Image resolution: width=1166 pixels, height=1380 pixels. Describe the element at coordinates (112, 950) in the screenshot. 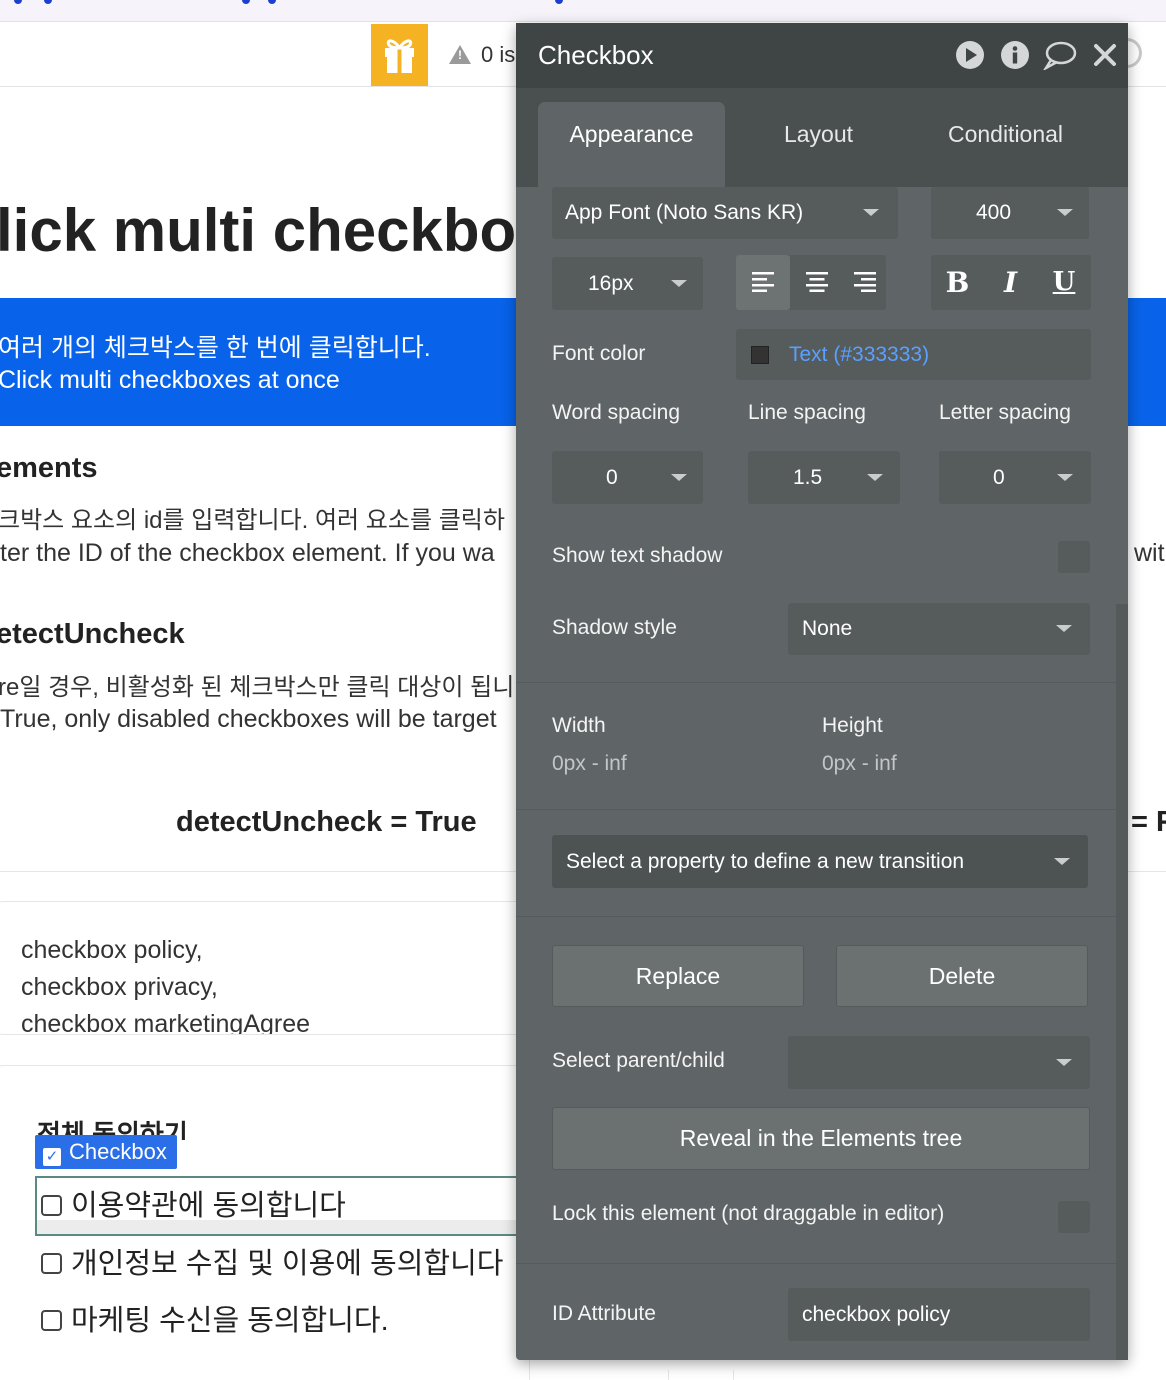

I see `id-list-item: checkbox policy,` at that location.